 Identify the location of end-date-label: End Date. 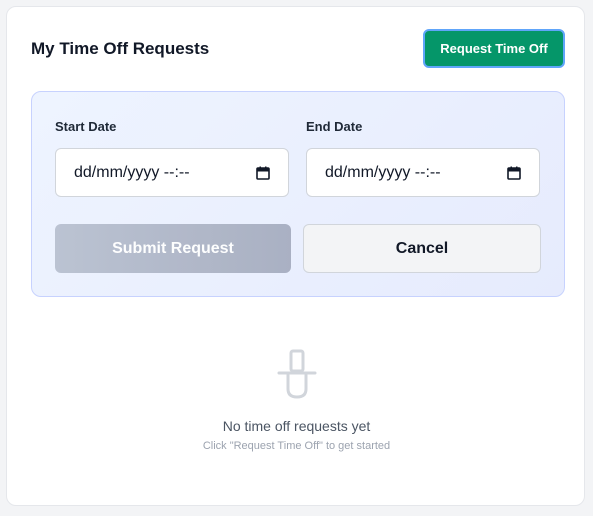
(334, 126).